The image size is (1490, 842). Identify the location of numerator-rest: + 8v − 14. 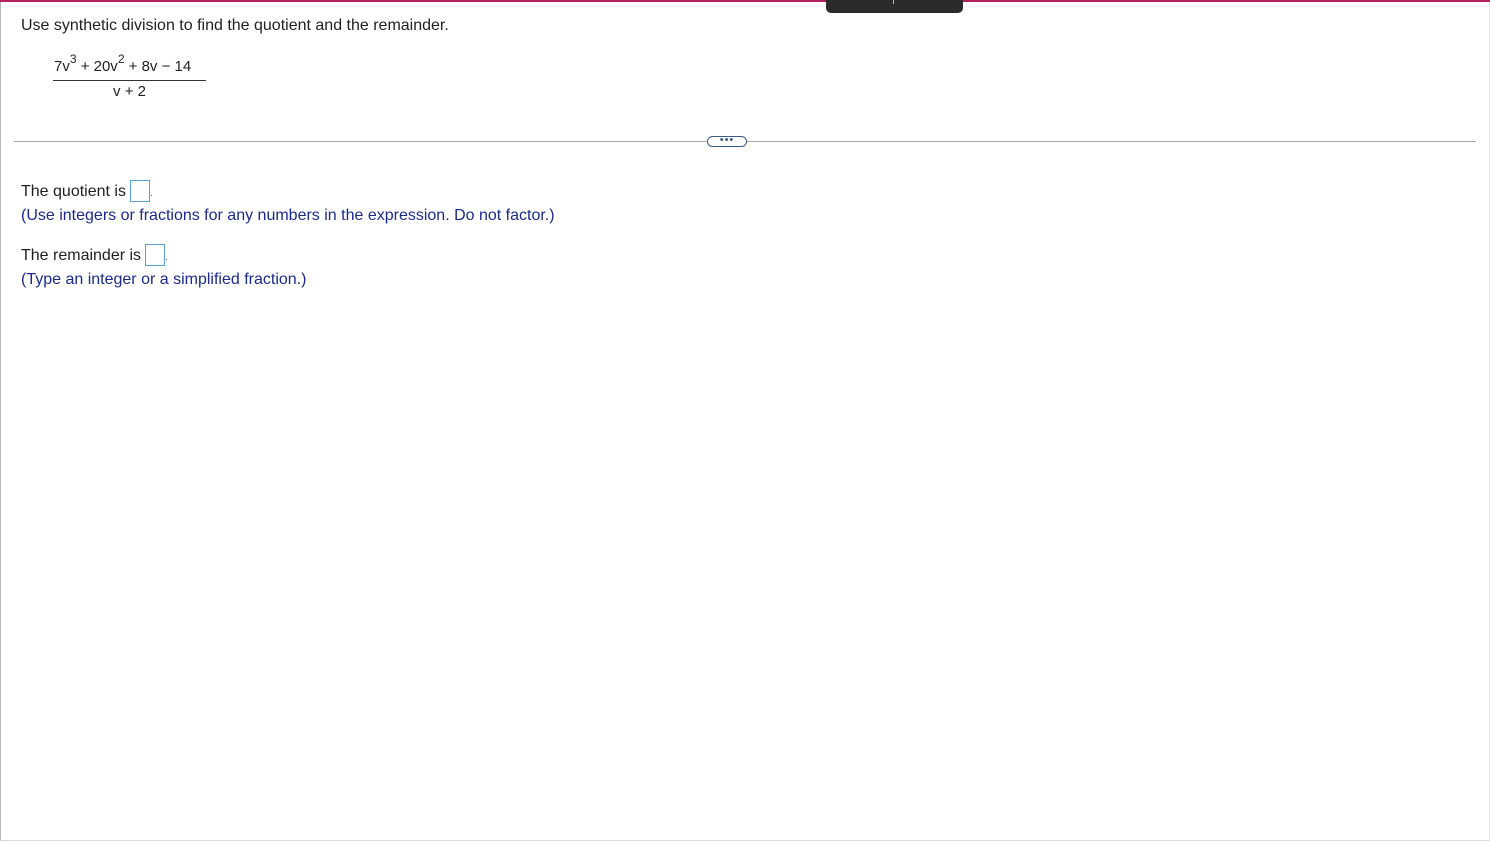
(158, 66).